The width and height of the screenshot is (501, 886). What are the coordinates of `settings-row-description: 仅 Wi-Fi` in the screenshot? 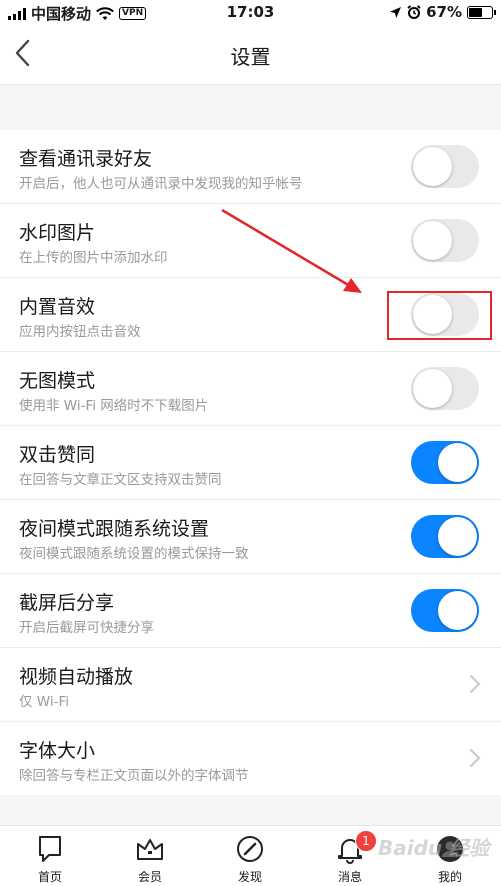 It's located at (44, 702).